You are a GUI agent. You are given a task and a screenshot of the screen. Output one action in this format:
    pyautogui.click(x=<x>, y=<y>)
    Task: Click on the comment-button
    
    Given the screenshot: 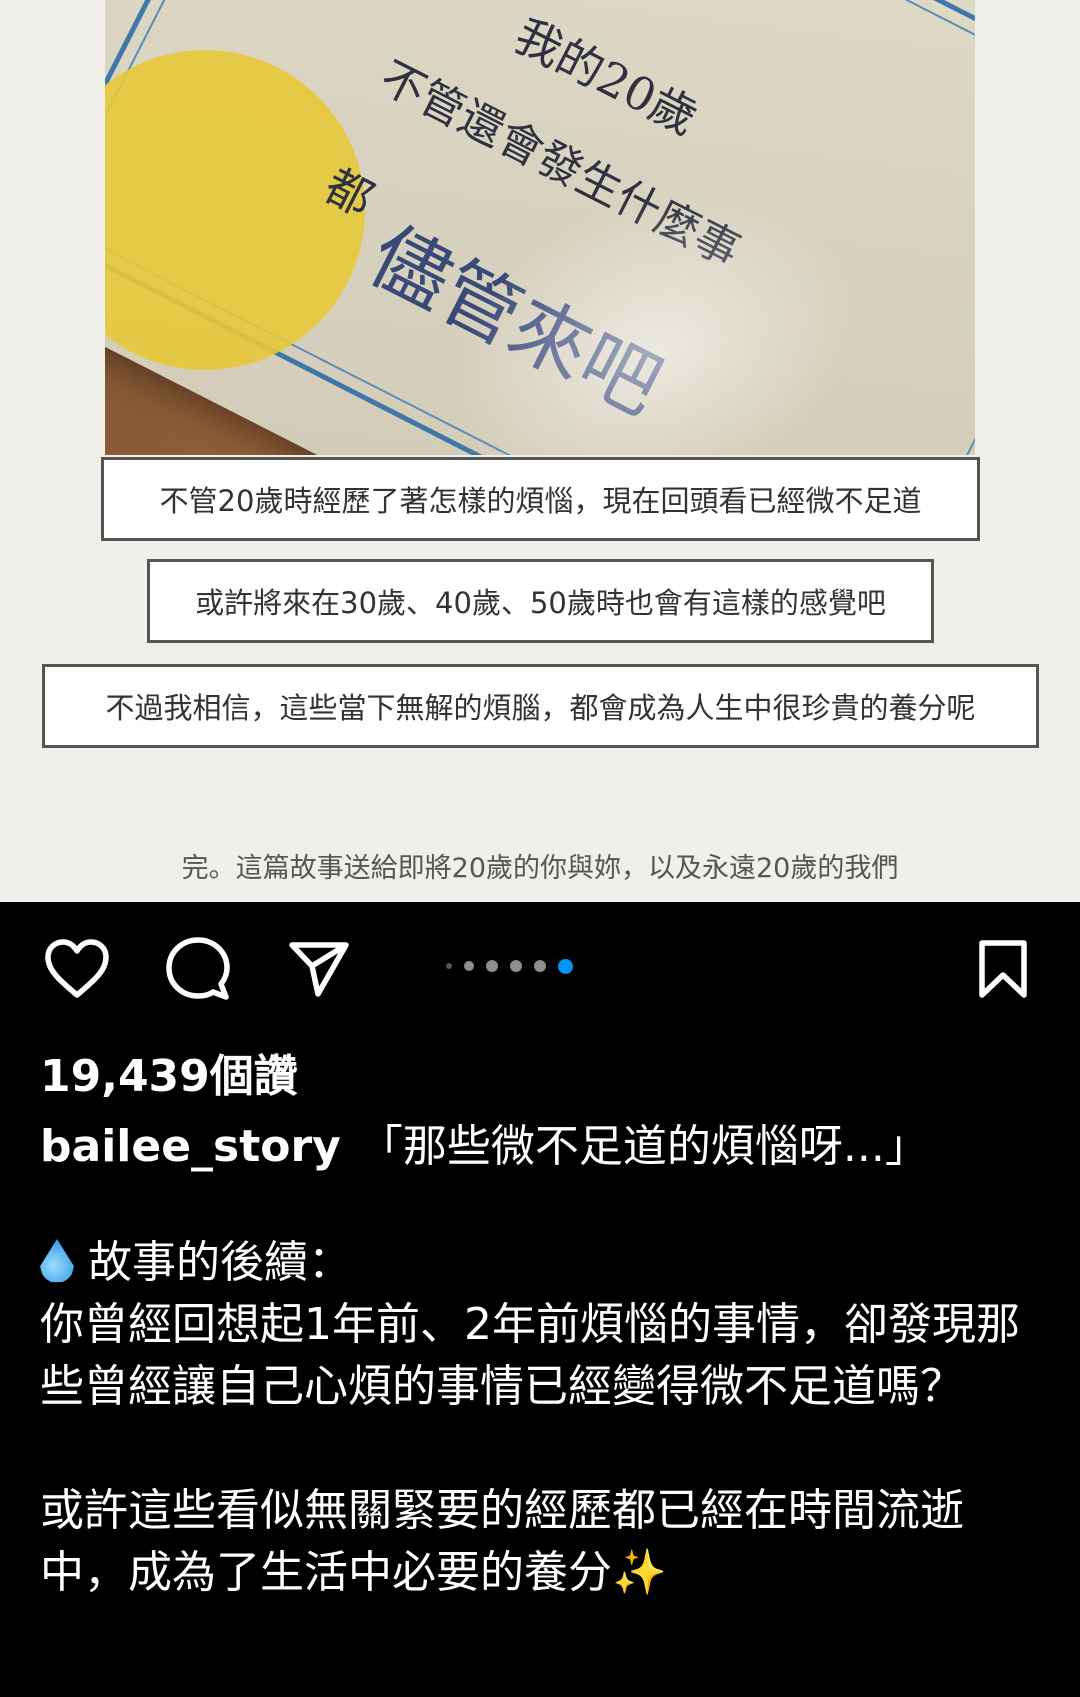 What is the action you would take?
    pyautogui.click(x=198, y=969)
    